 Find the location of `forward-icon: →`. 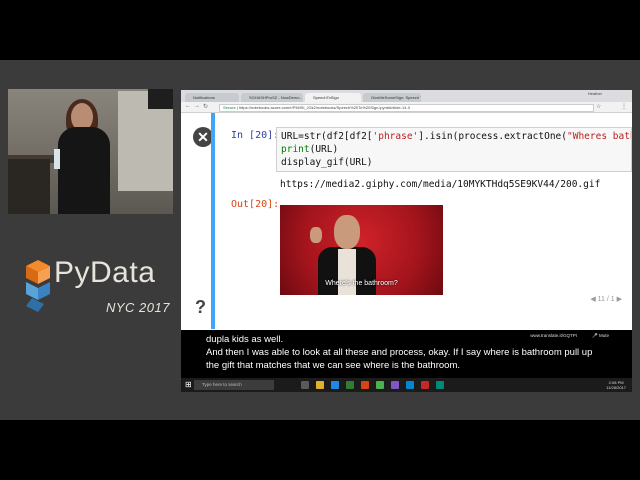

forward-icon: → is located at coordinates (197, 106).